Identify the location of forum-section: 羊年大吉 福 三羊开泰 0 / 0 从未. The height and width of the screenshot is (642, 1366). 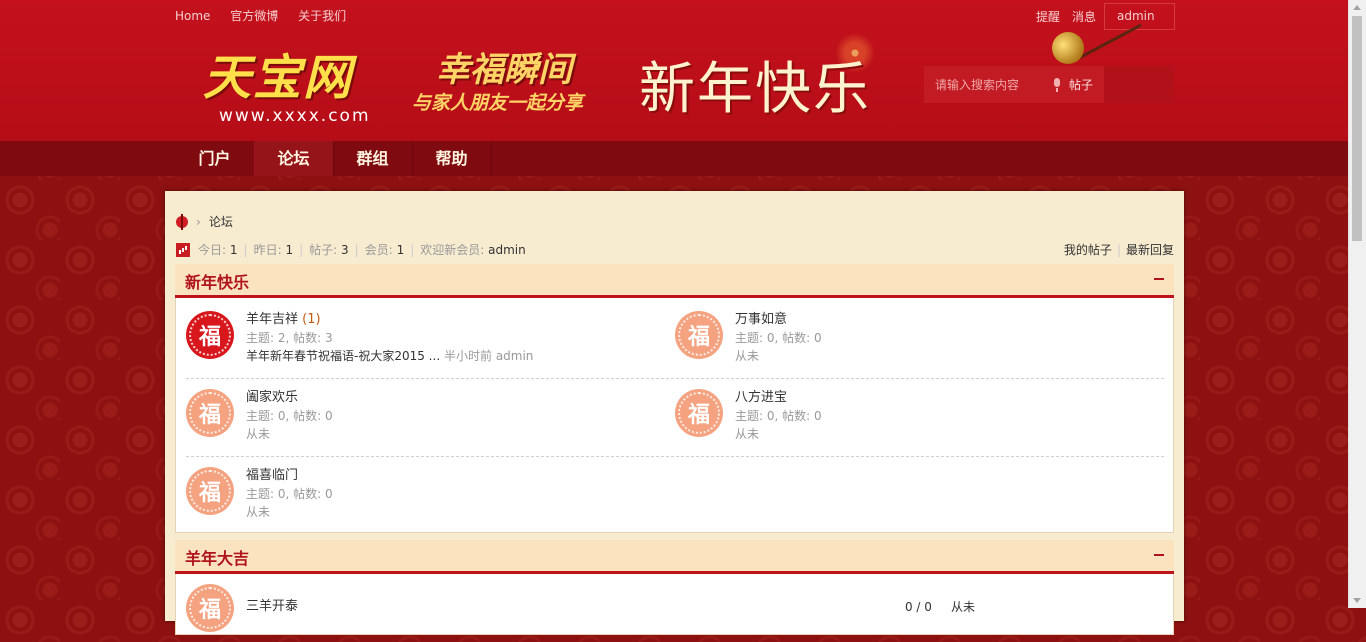
(674, 587).